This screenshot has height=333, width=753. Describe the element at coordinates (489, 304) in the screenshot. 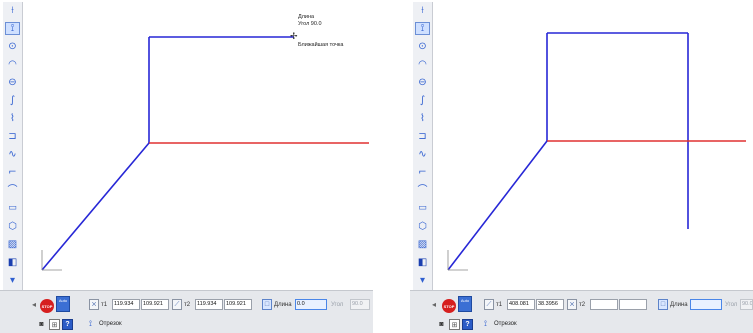

I see `point1-pick-button: ⟋` at that location.